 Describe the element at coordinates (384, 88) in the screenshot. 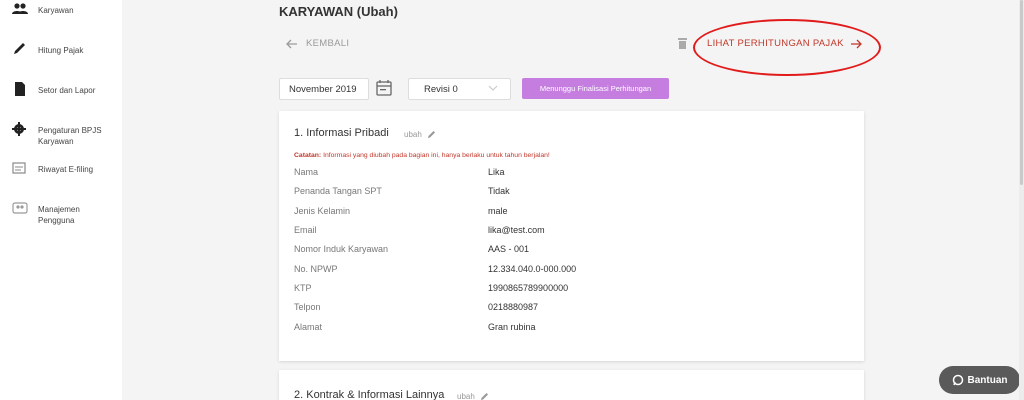

I see `calendar-icon` at that location.